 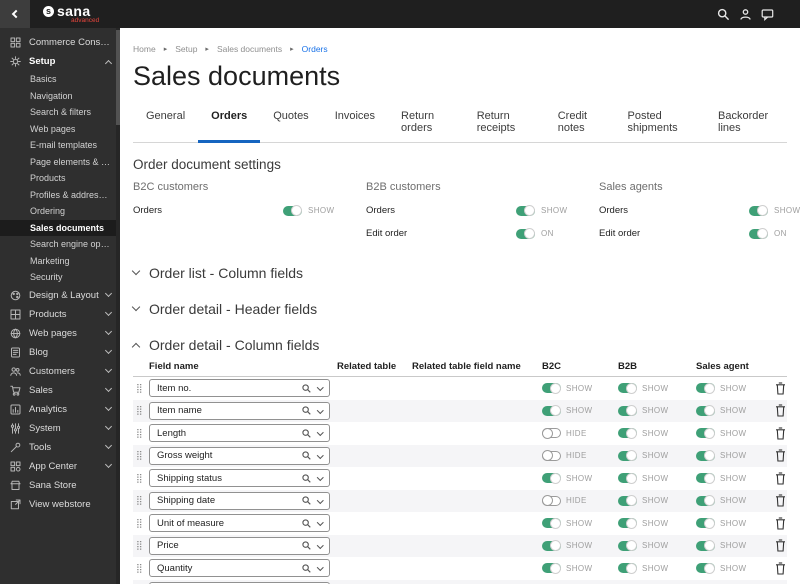 I want to click on tab: Backorder lines, so click(x=746, y=124).